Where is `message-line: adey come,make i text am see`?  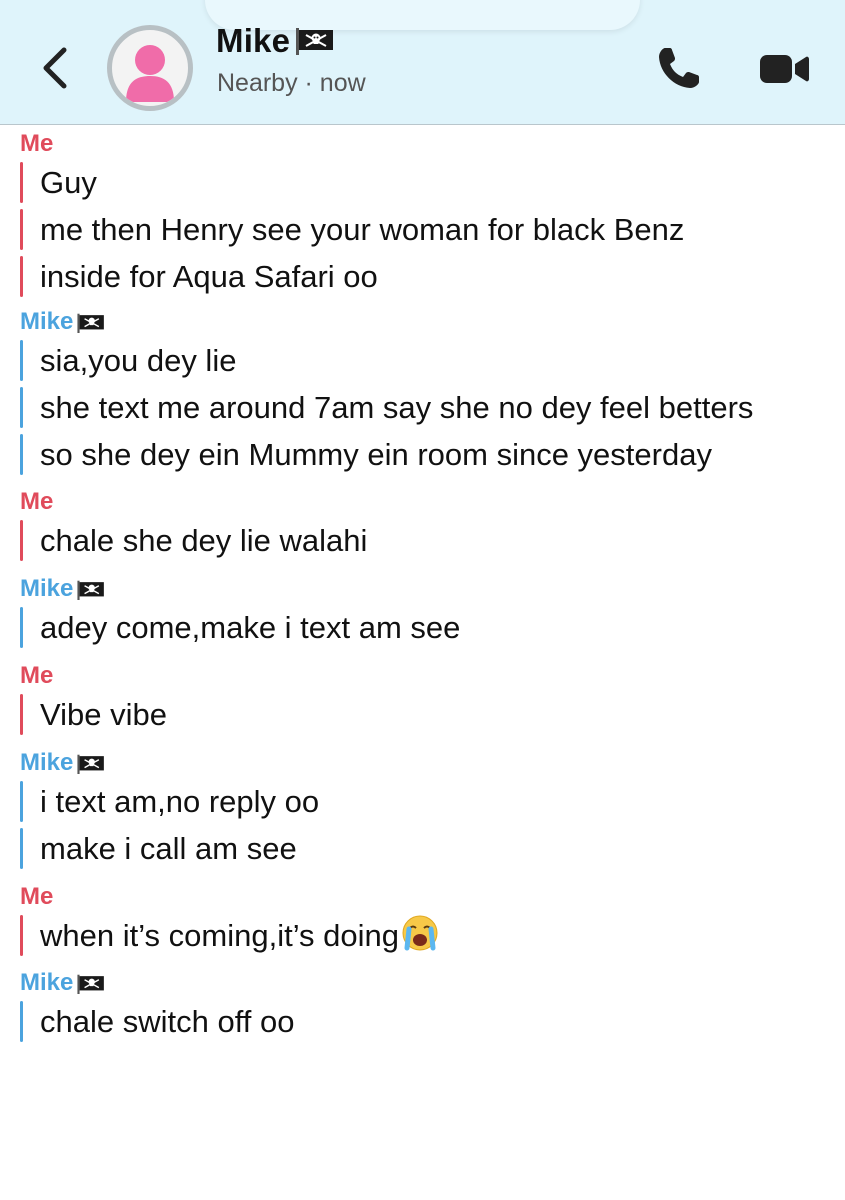 message-line: adey come,make i text am see is located at coordinates (432, 627).